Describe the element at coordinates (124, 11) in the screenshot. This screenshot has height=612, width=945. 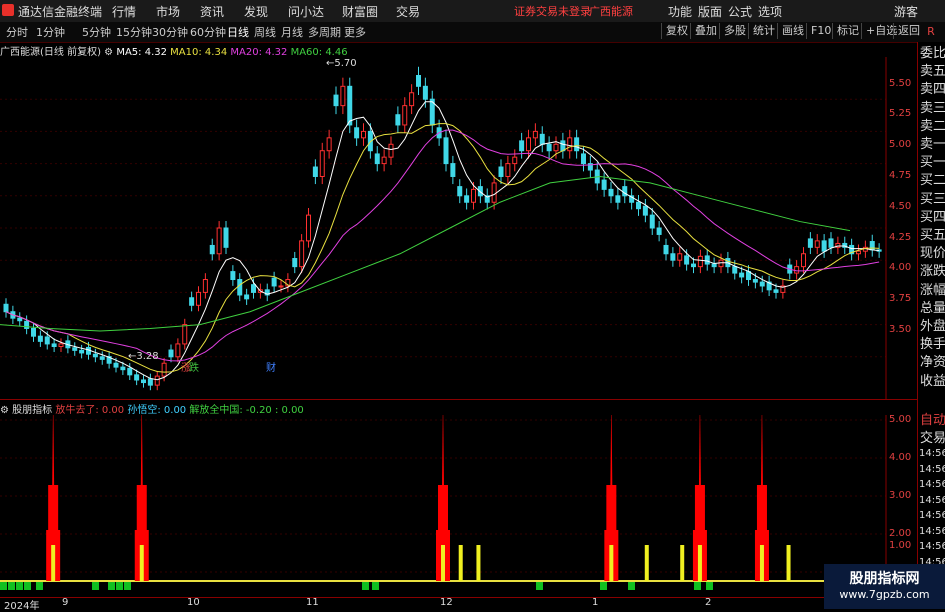
I see `menu-hangqing: 行情` at that location.